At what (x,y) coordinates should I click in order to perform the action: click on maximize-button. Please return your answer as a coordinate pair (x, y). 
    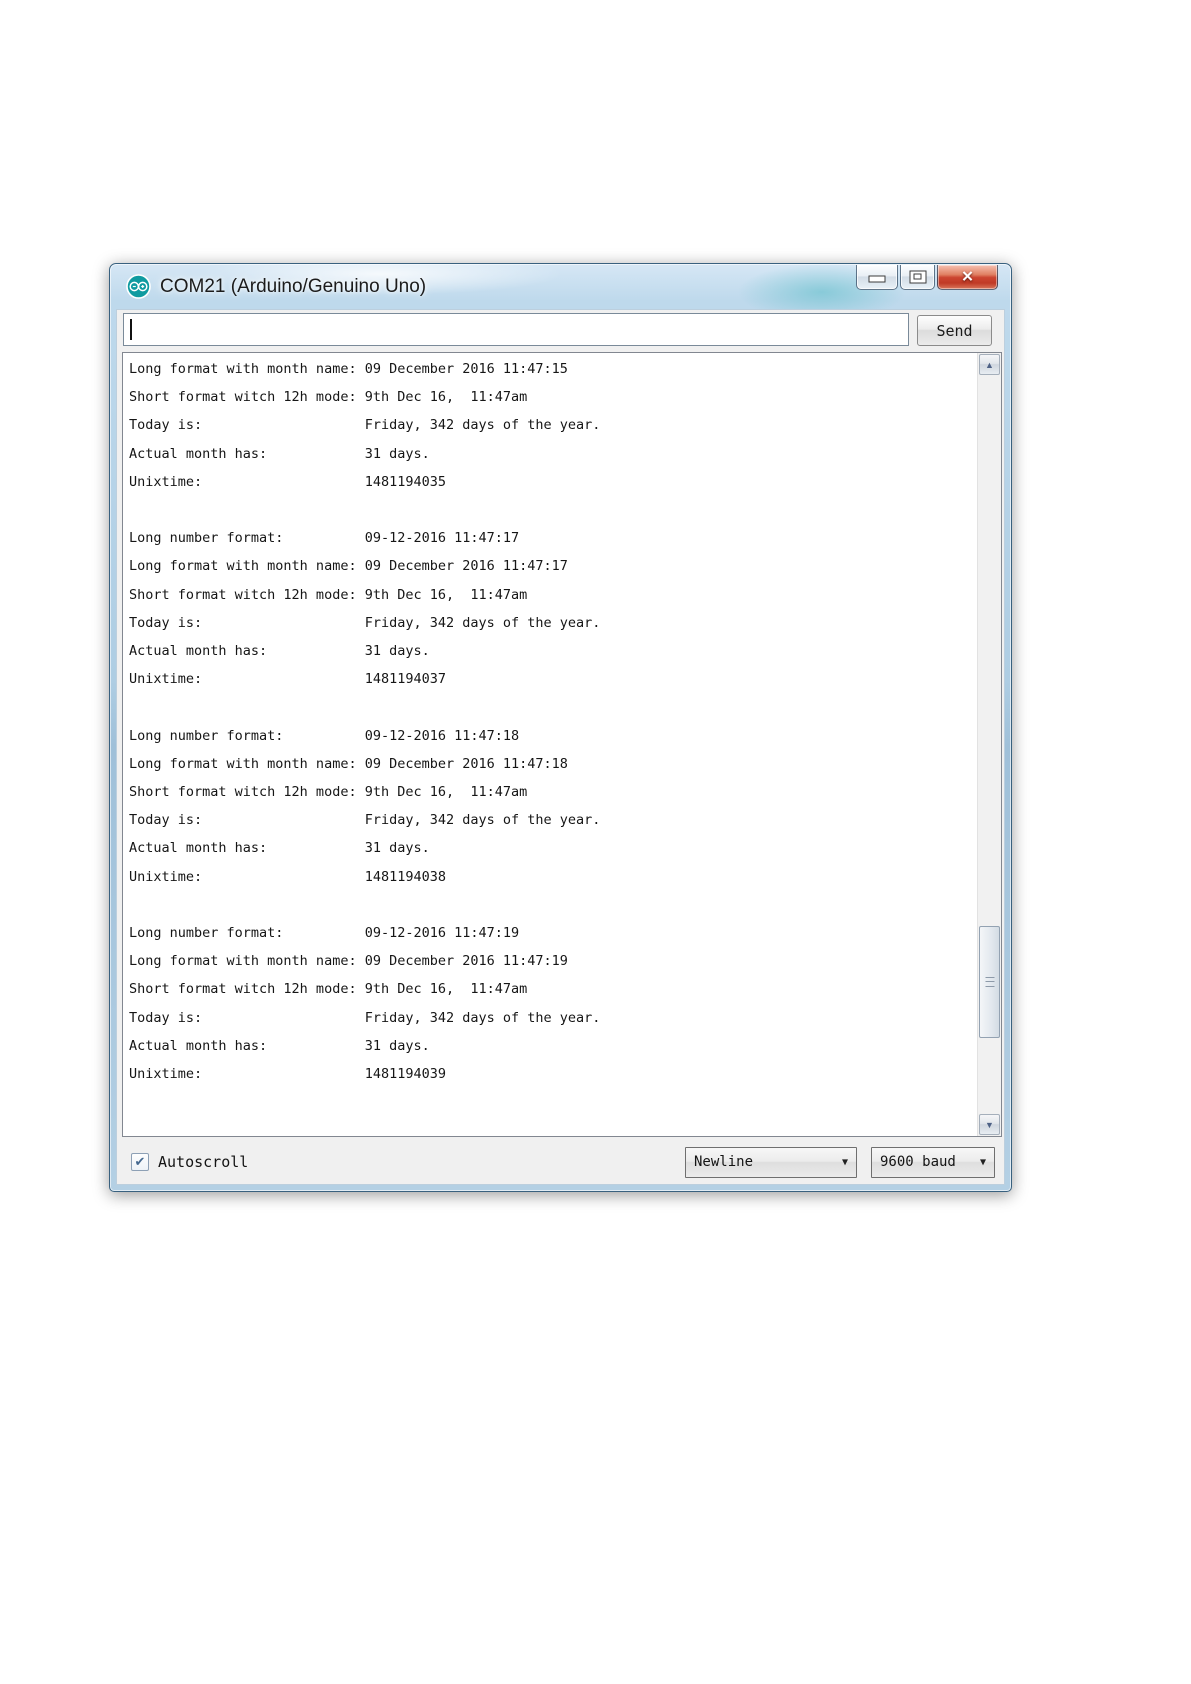
    Looking at the image, I should click on (917, 277).